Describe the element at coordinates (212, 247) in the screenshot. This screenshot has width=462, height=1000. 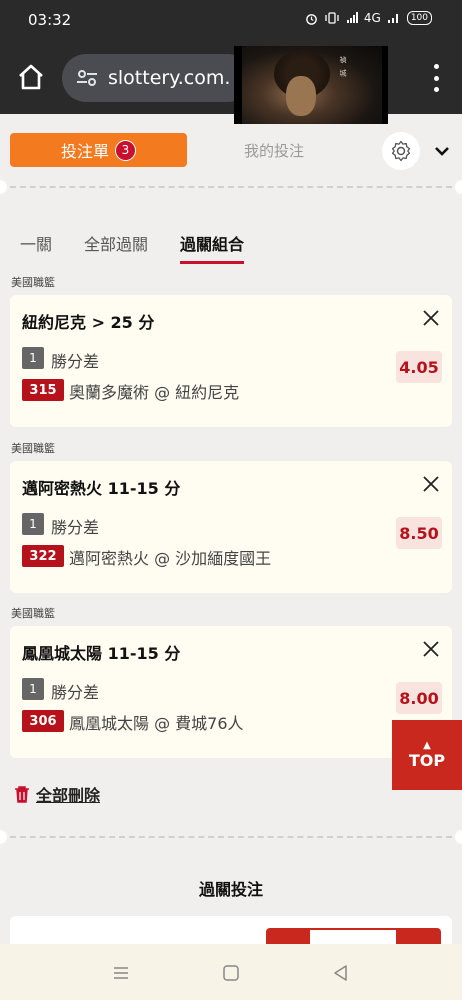
I see `tab-parlay-combo: 過關組合` at that location.